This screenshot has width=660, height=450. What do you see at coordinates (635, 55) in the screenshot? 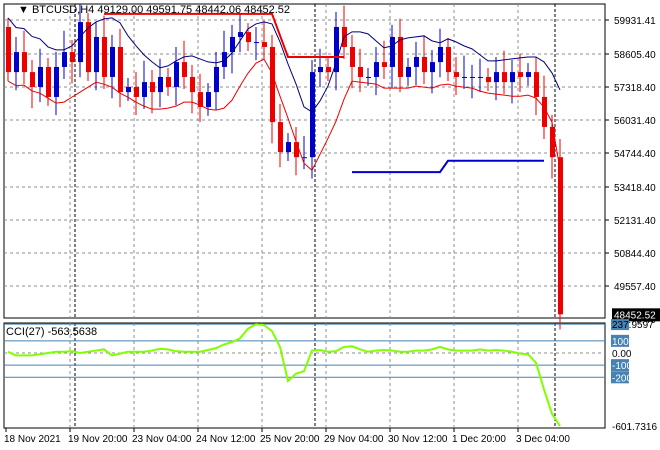
I see `price-tick-label: 58605.40` at bounding box center [635, 55].